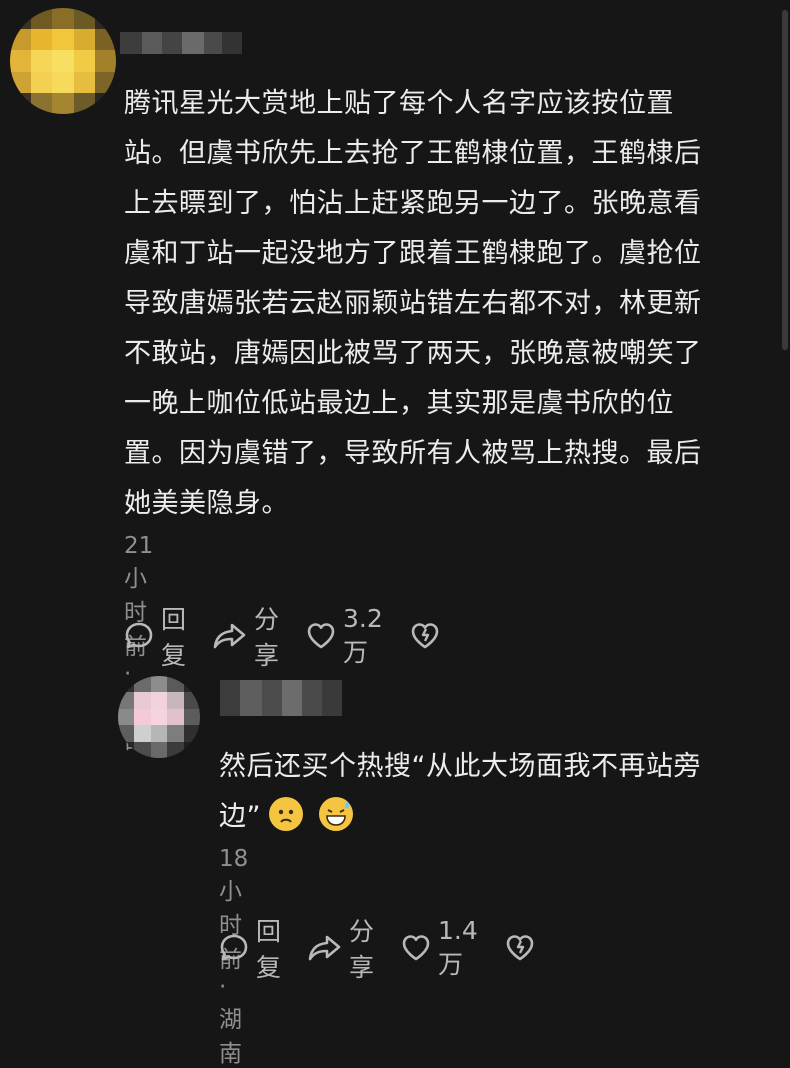  I want to click on like-button: 1.4万, so click(439, 948).